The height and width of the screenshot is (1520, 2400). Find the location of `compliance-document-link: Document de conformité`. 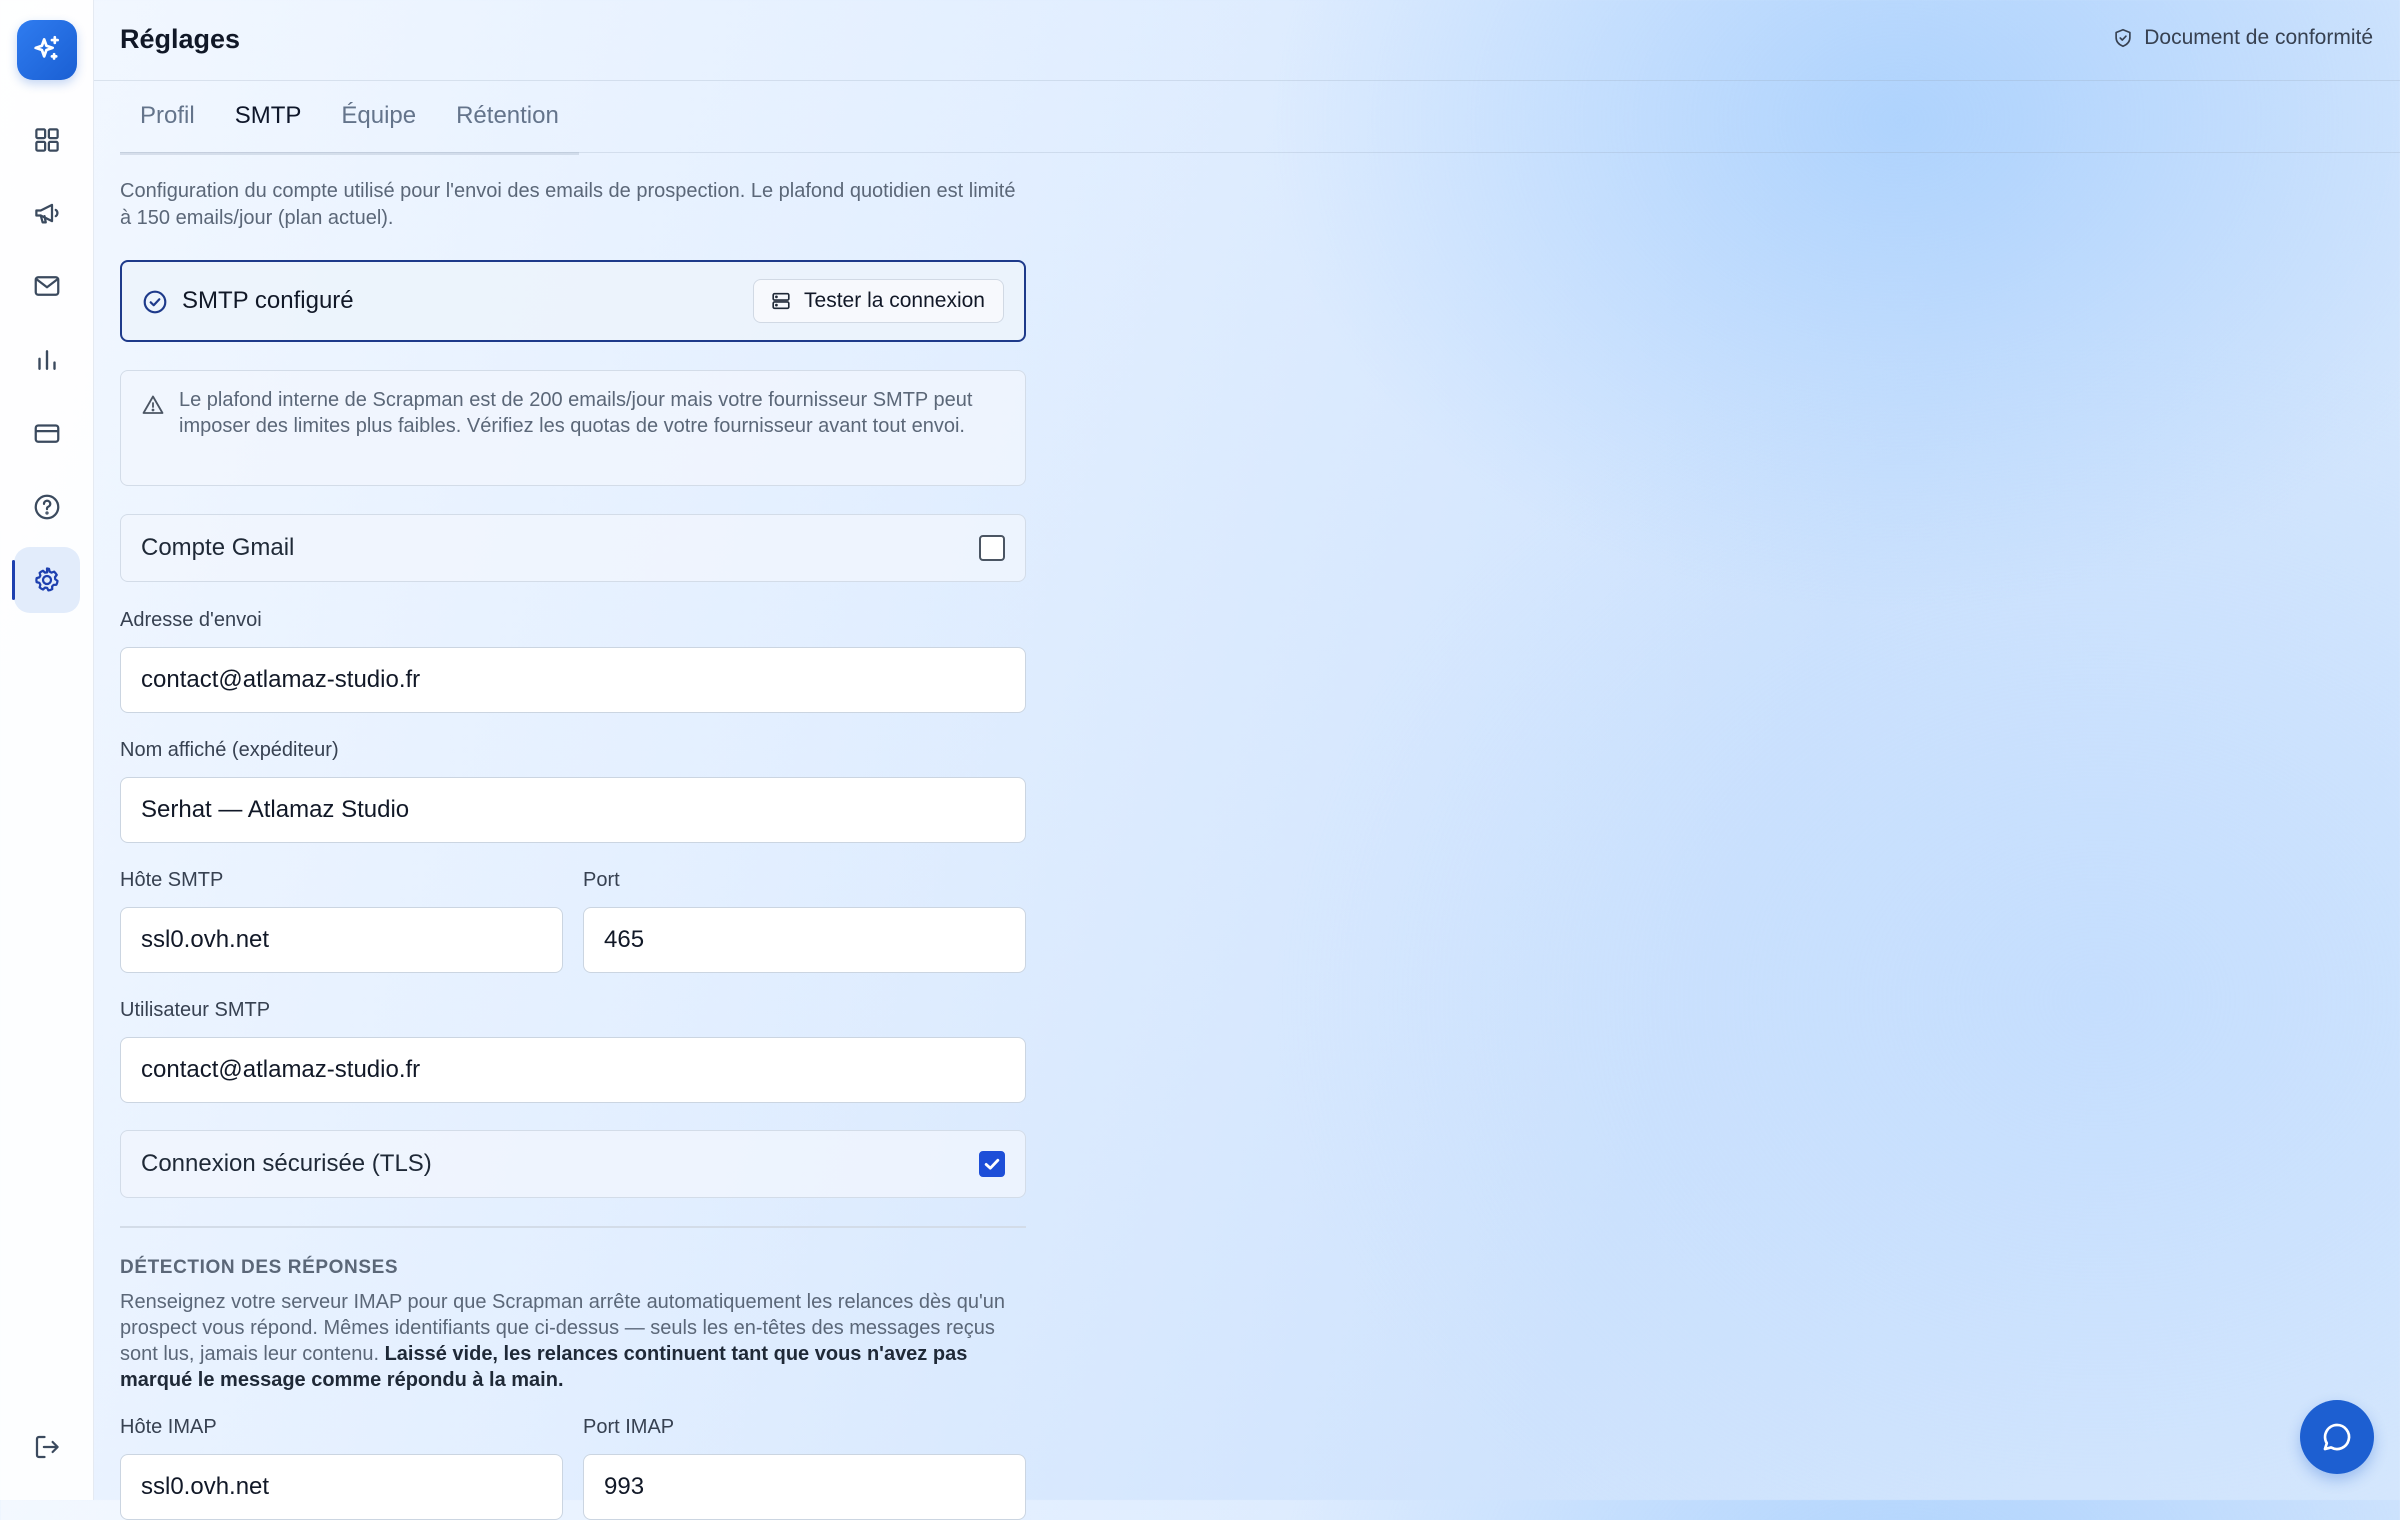

compliance-document-link: Document de conformité is located at coordinates (2242, 38).